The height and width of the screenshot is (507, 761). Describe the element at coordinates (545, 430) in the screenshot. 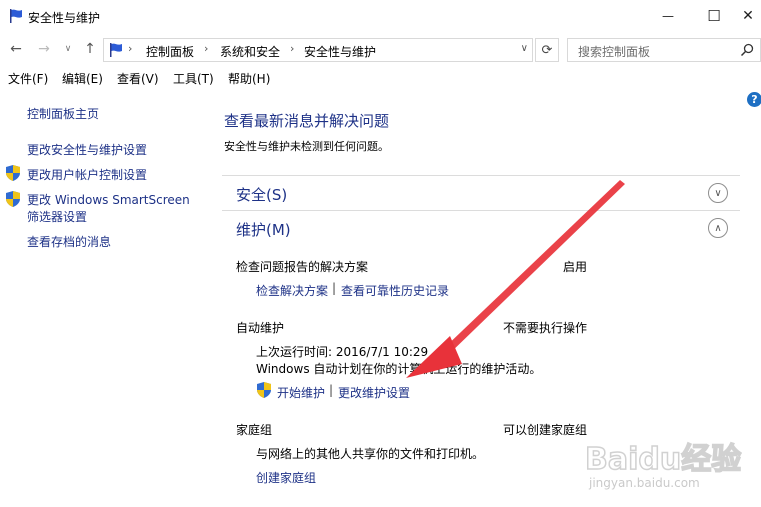

I see `homegroup-status: 可以创建家庭组` at that location.